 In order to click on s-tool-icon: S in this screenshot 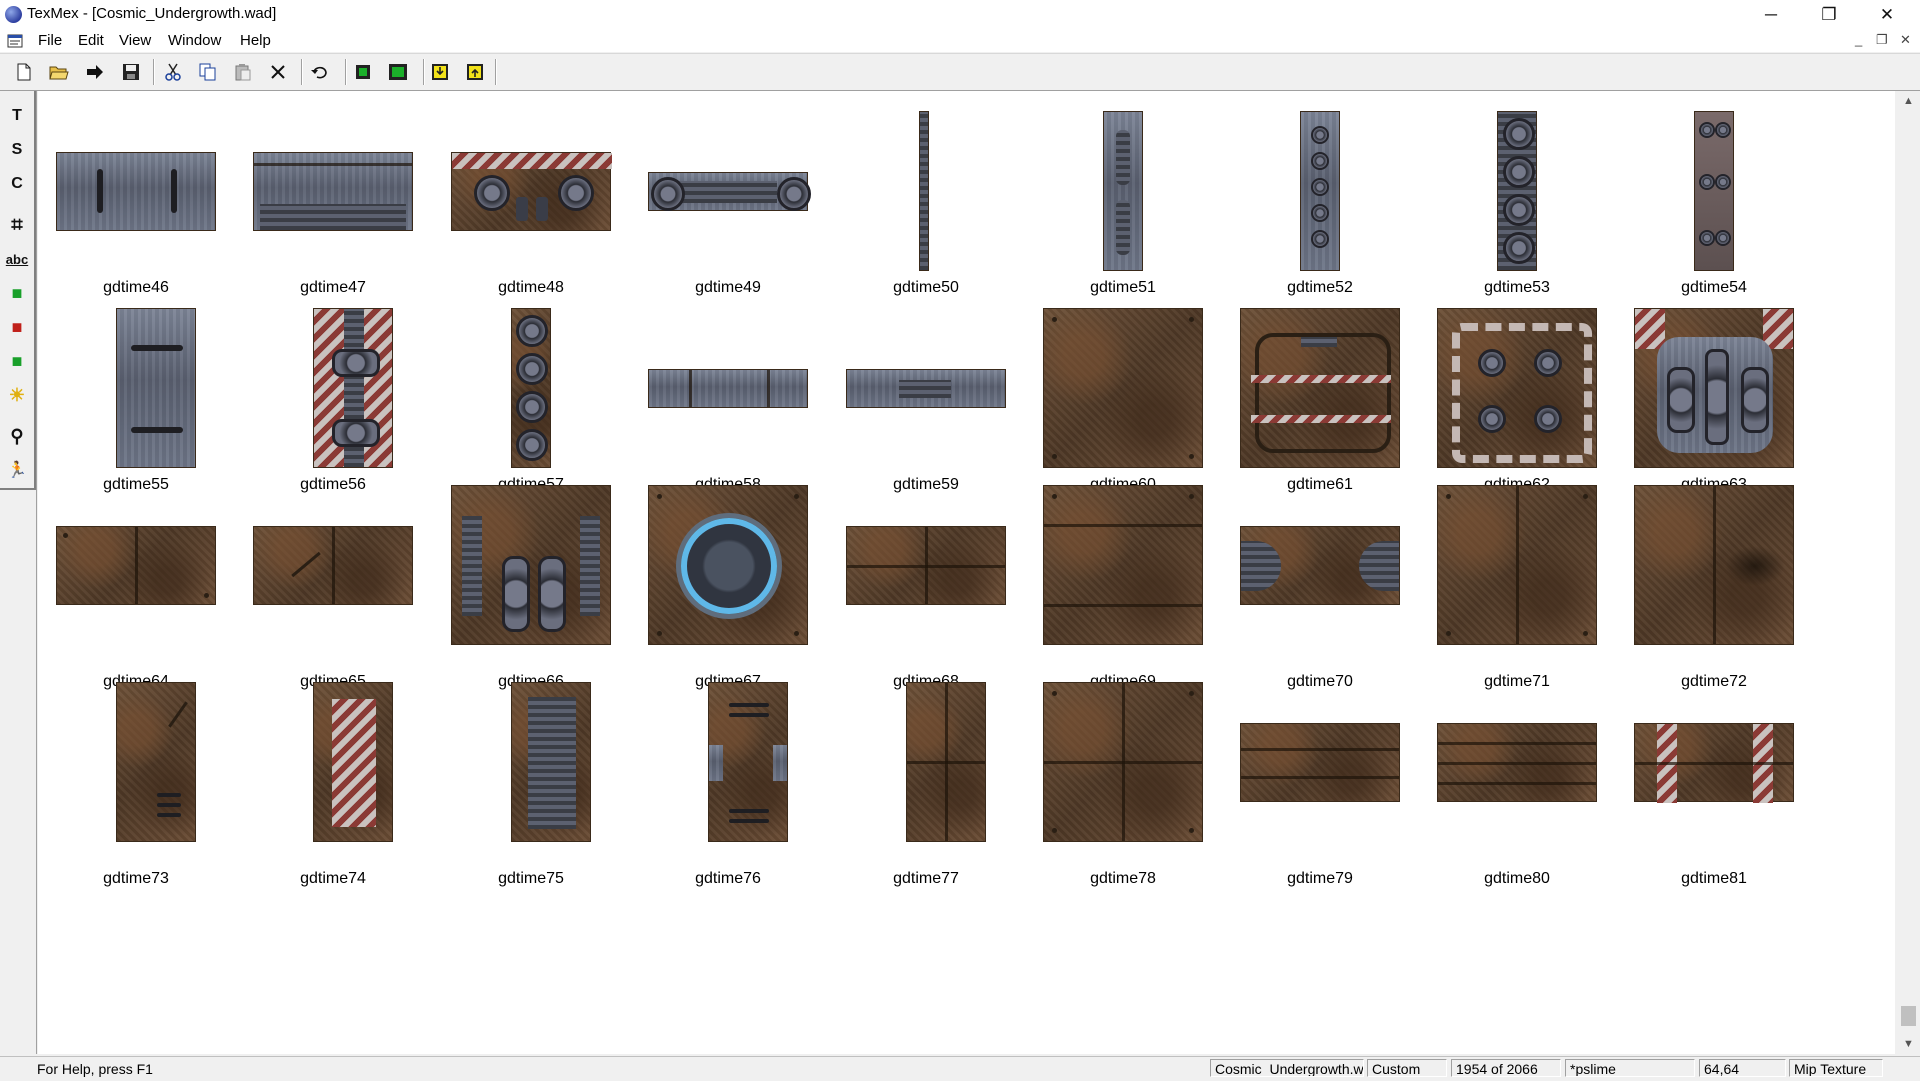, I will do `click(17, 150)`.